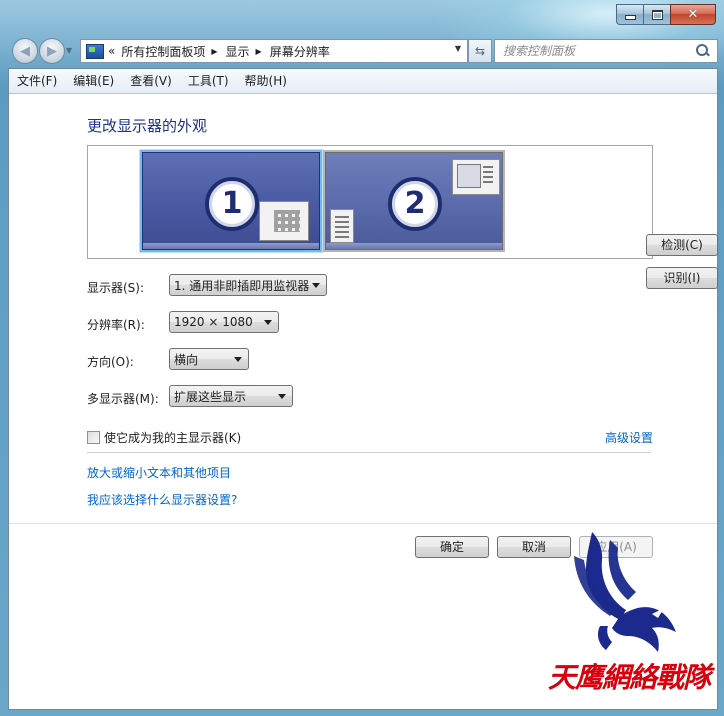 The height and width of the screenshot is (716, 724). I want to click on refresh-icon: ⇆, so click(480, 51).